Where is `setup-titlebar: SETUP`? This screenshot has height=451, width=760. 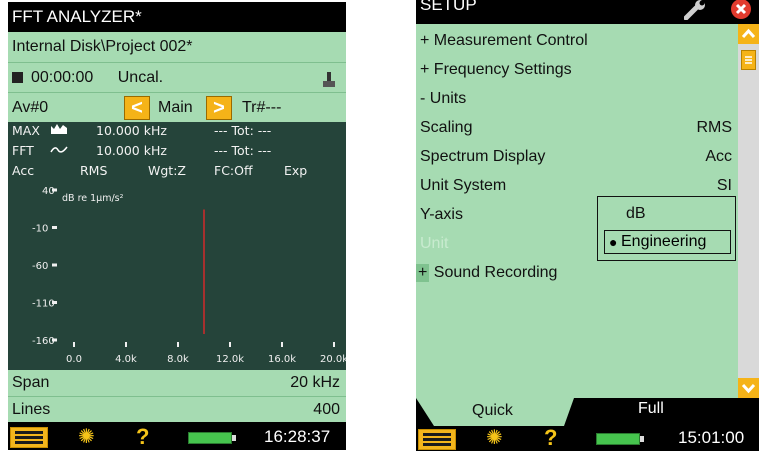 setup-titlebar: SETUP is located at coordinates (587, 12).